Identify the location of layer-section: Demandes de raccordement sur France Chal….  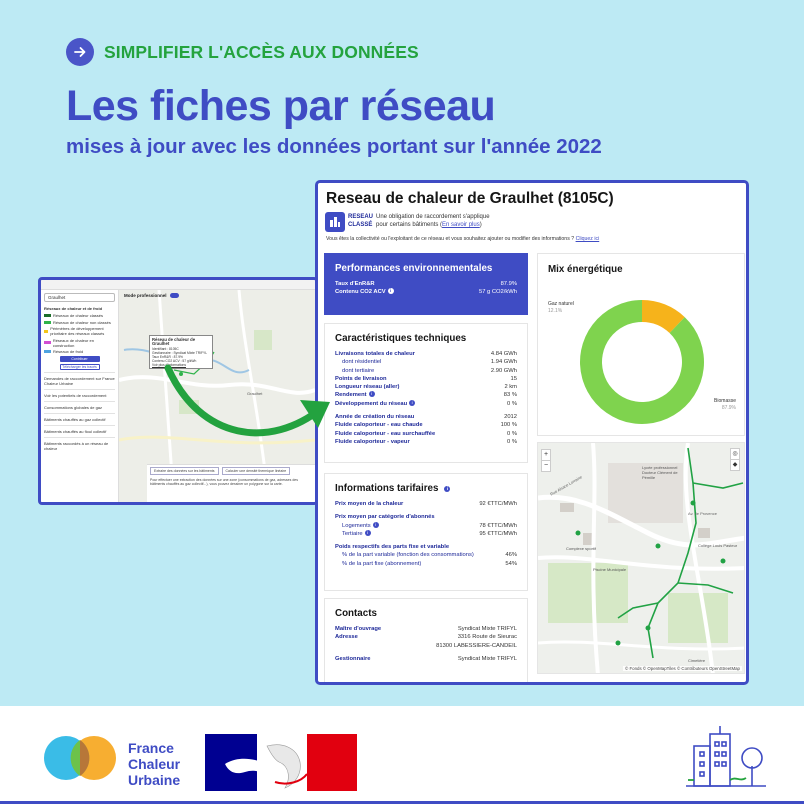
(79, 380).